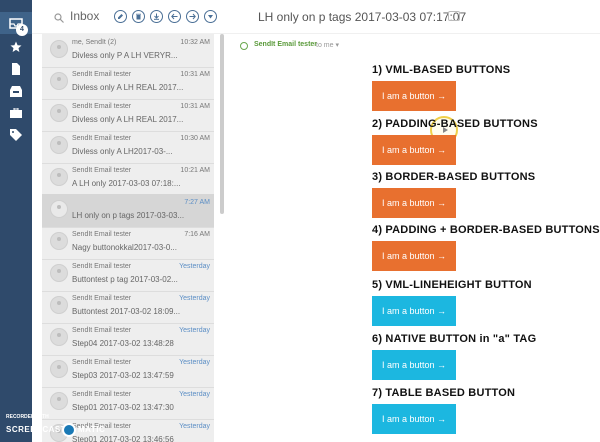 This screenshot has height=442, width=600. Describe the element at coordinates (174, 16) in the screenshot. I see `reply-icon` at that location.